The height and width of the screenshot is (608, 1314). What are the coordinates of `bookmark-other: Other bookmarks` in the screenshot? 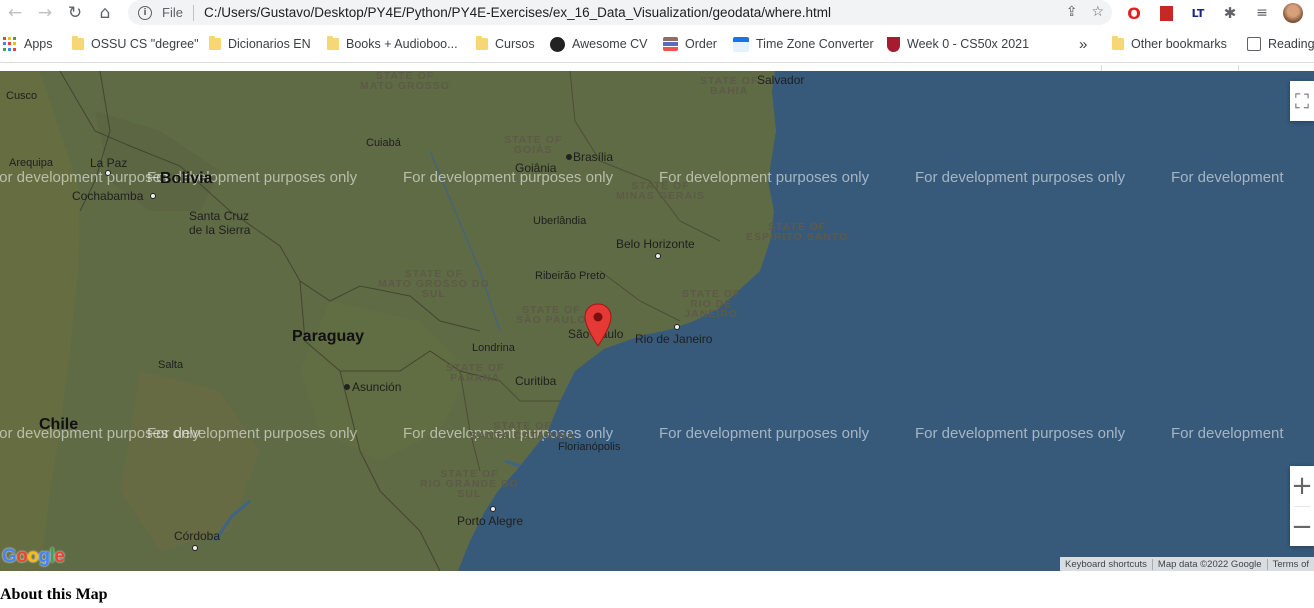 It's located at (1169, 44).